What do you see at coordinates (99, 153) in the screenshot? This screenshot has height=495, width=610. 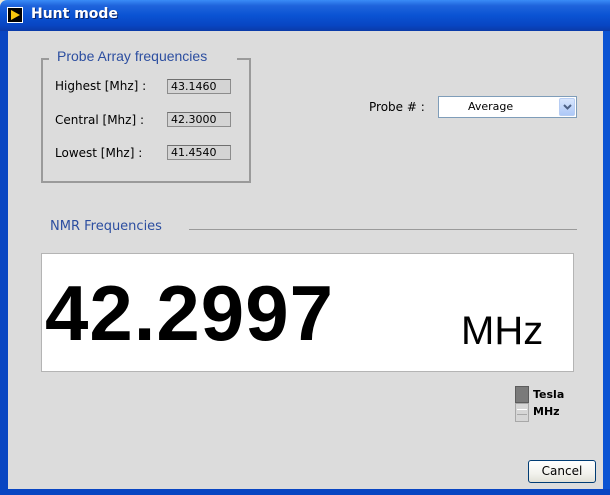 I see `lowest-freq-label: Lowest [Mhz] :` at bounding box center [99, 153].